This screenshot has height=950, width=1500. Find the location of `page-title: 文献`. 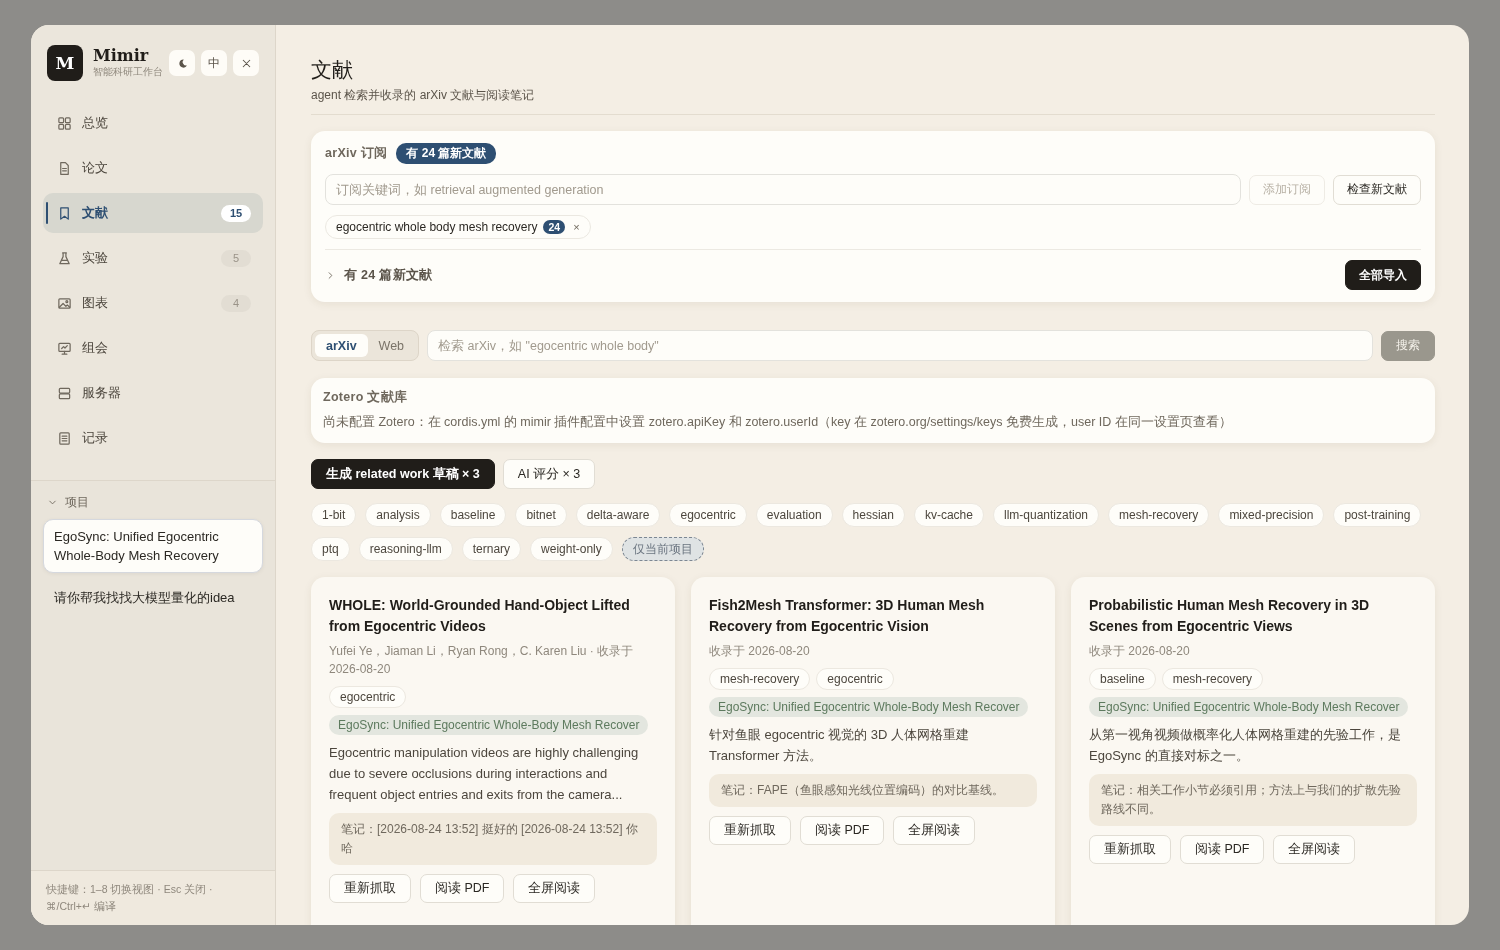

page-title: 文献 is located at coordinates (332, 70).